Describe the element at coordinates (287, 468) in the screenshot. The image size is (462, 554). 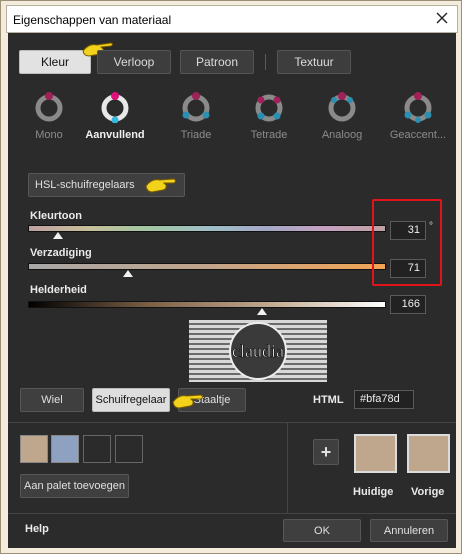
I see `vertical-divider` at that location.